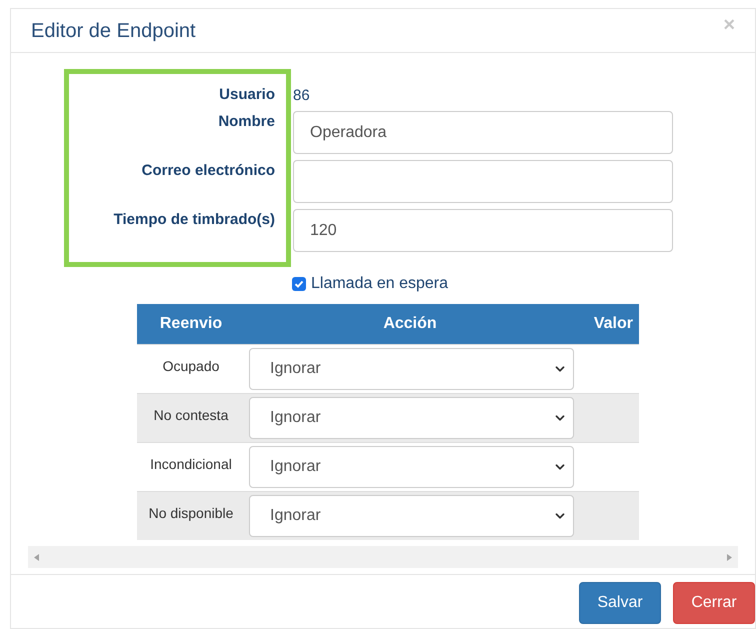  I want to click on scroll-right-icon, so click(729, 557).